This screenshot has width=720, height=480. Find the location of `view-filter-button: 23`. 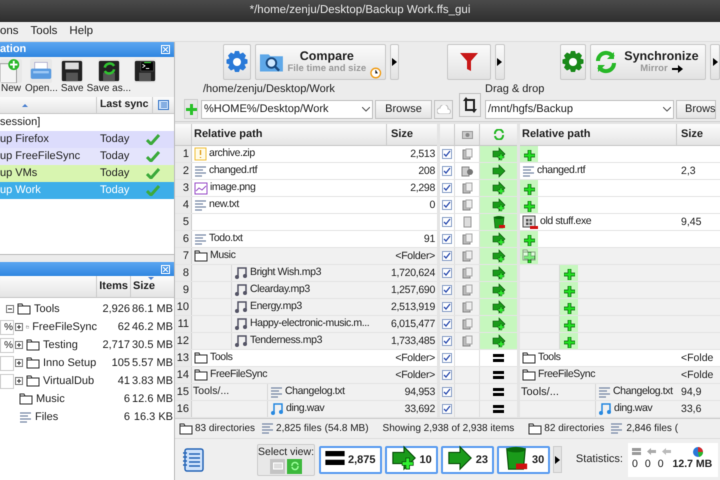

view-filter-button: 23 is located at coordinates (467, 460).